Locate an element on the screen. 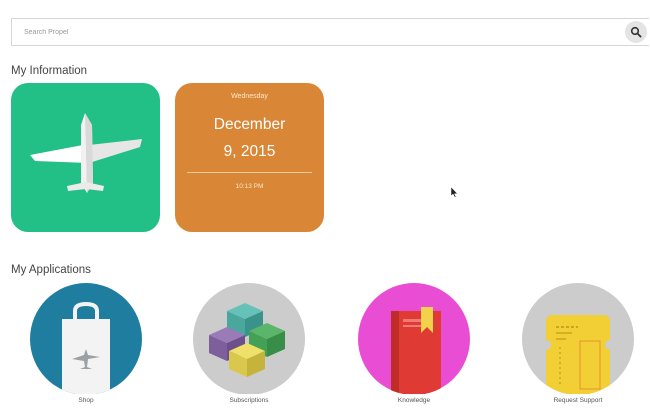  search-bar is located at coordinates (330, 32).